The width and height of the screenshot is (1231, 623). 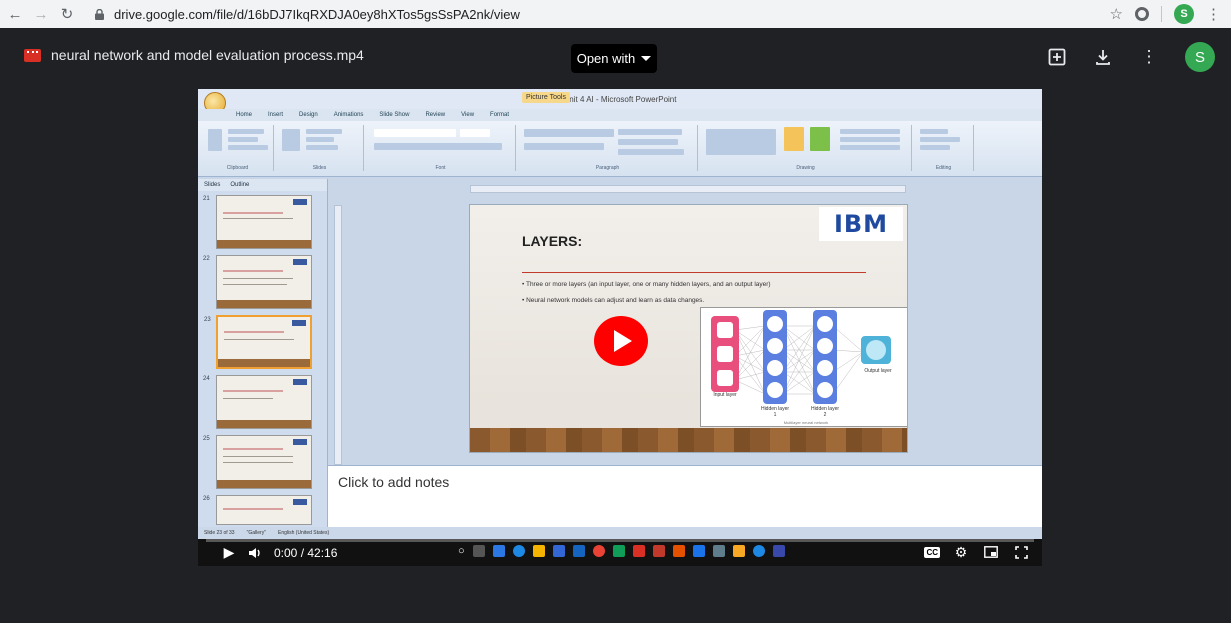 I want to click on slide-thumbnail: 22, so click(x=257, y=282).